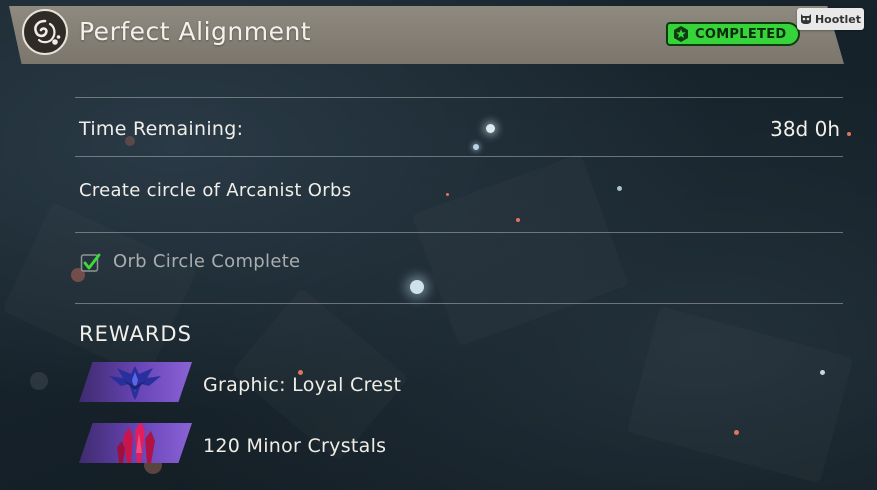  I want to click on hootlet-extension-button: Hootlet, so click(830, 19).